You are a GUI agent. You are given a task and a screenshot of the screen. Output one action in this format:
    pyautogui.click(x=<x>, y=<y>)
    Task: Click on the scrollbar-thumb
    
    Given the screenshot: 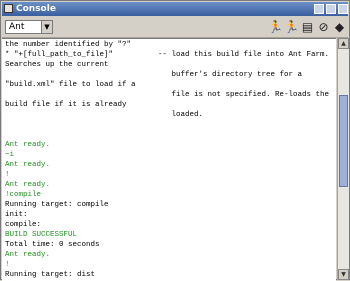 What is the action you would take?
    pyautogui.click(x=343, y=141)
    